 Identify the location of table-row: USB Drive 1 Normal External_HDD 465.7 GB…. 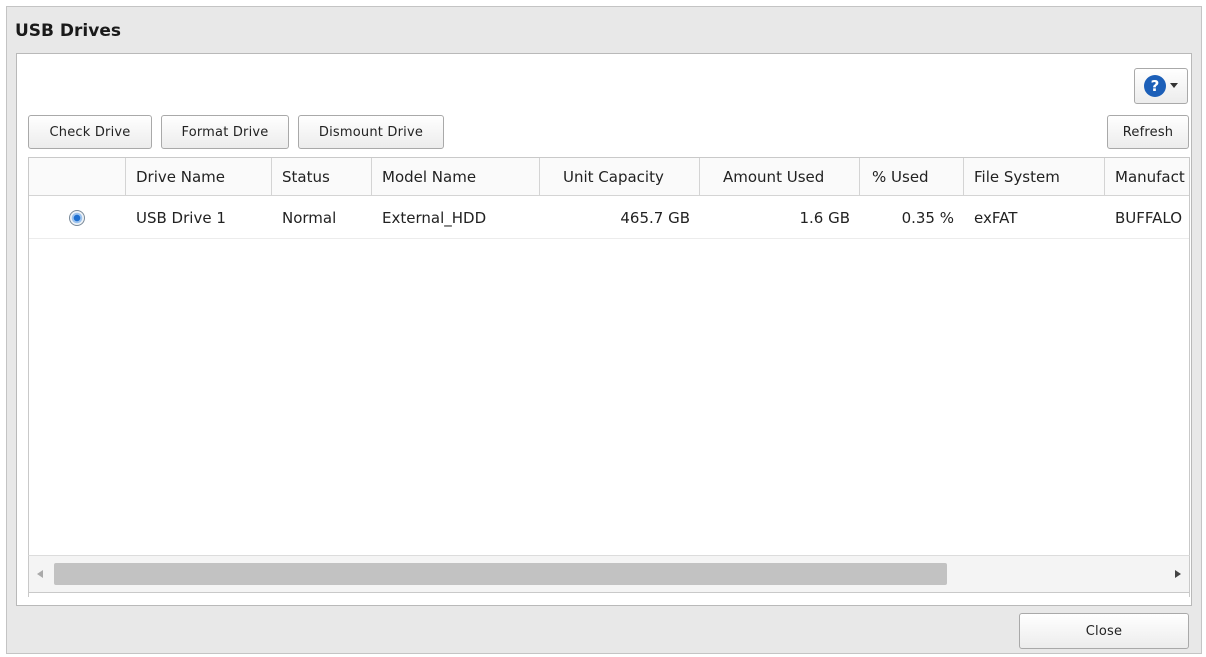
(609, 218).